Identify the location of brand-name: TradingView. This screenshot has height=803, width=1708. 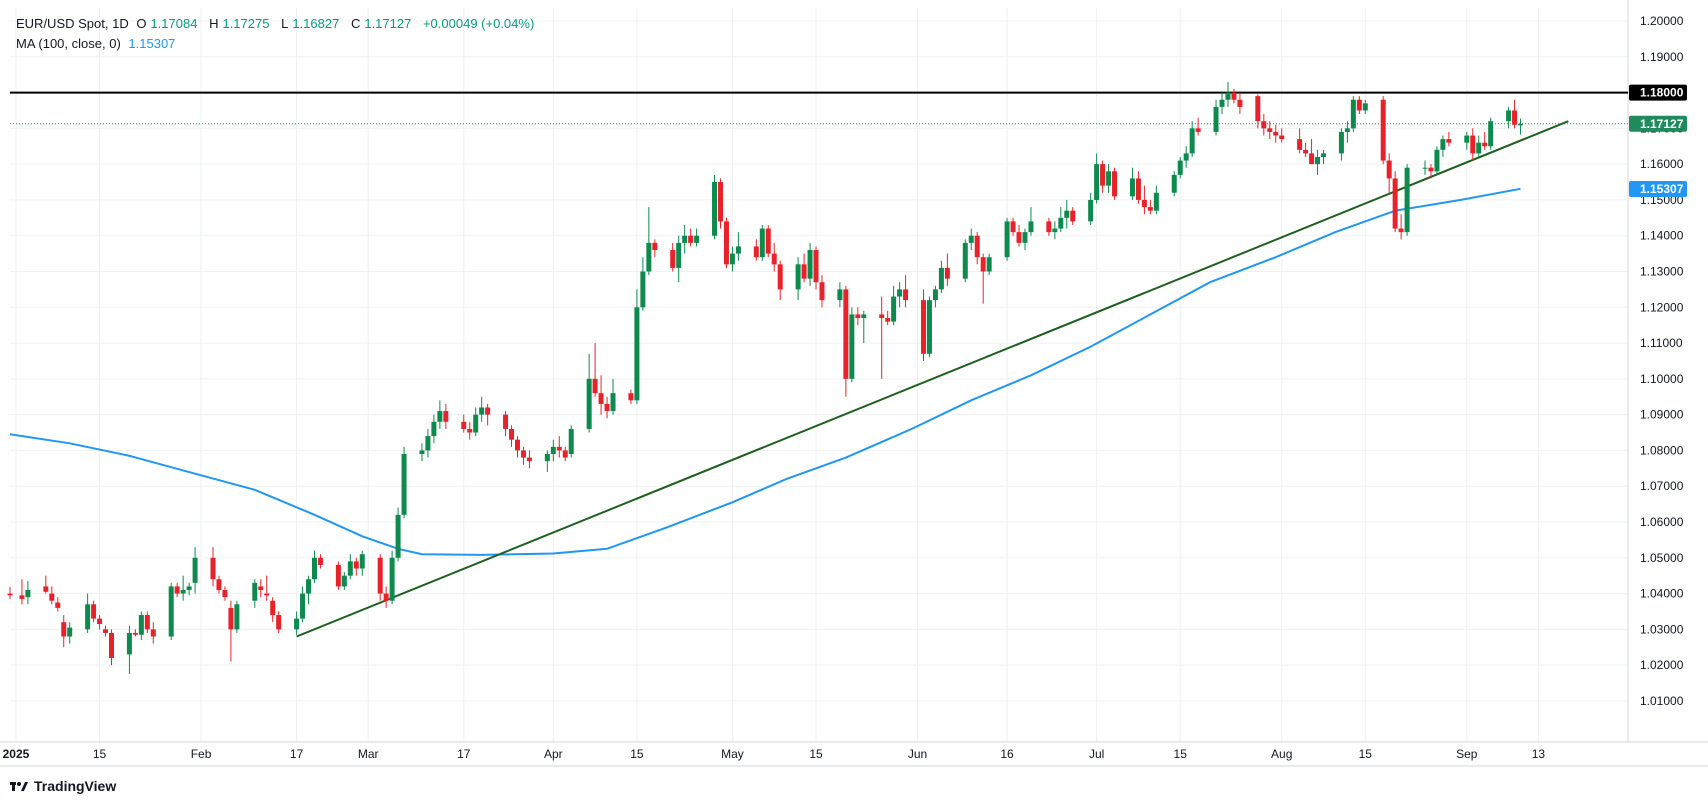
(75, 786).